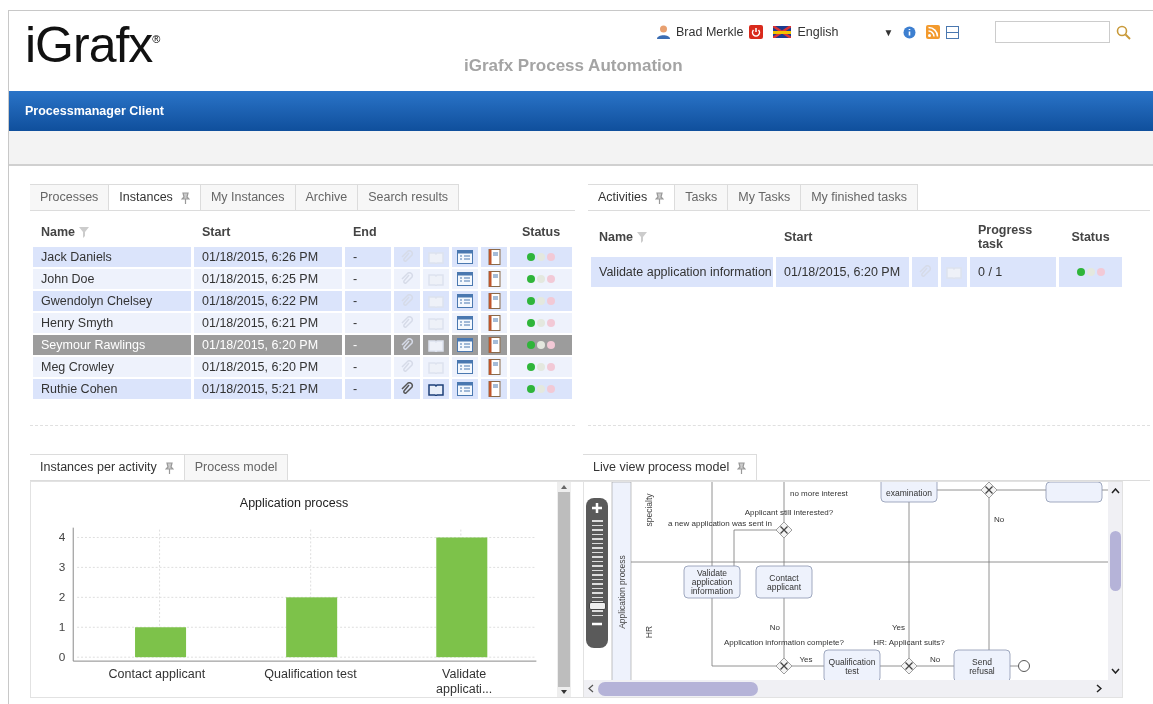 This screenshot has width=1153, height=704. Describe the element at coordinates (155, 197) in the screenshot. I see `tab: Instances` at that location.